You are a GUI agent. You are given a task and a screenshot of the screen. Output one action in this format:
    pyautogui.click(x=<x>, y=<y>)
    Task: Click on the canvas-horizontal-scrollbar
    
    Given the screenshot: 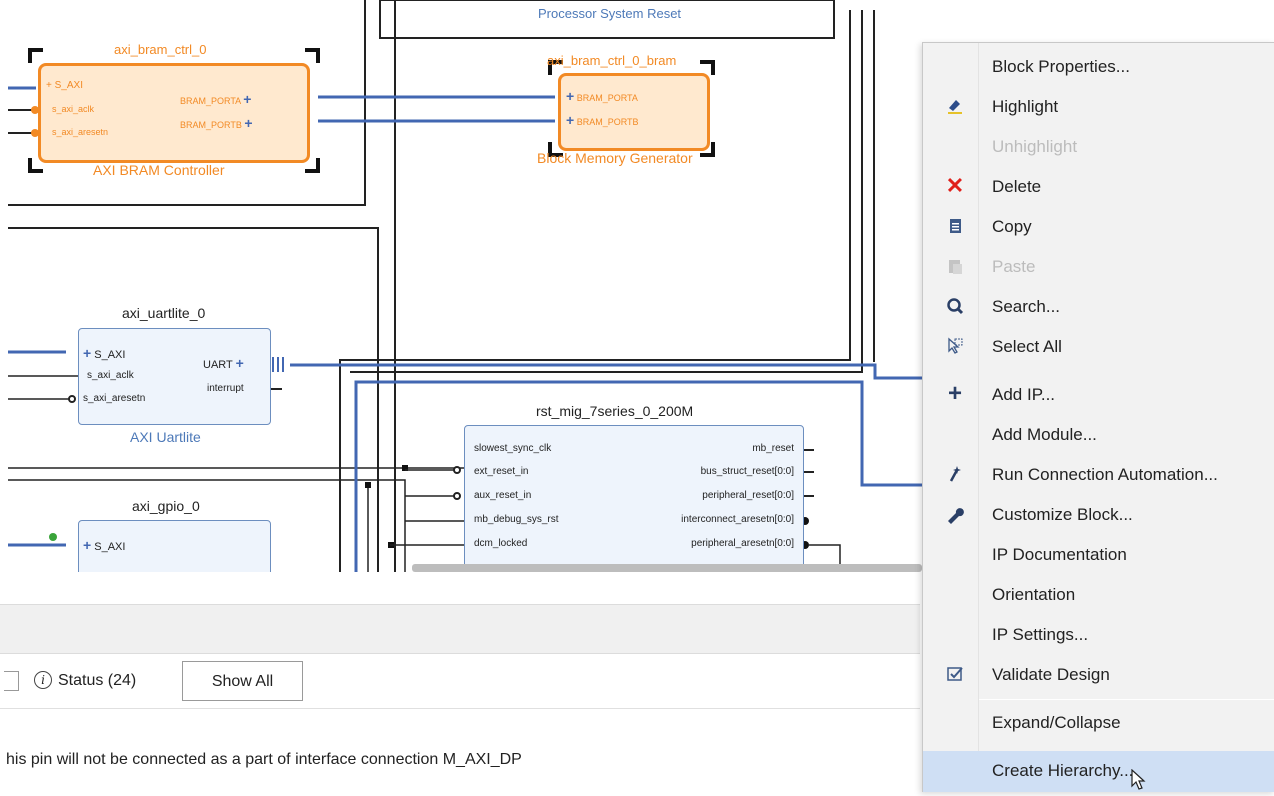 What is the action you would take?
    pyautogui.click(x=667, y=568)
    